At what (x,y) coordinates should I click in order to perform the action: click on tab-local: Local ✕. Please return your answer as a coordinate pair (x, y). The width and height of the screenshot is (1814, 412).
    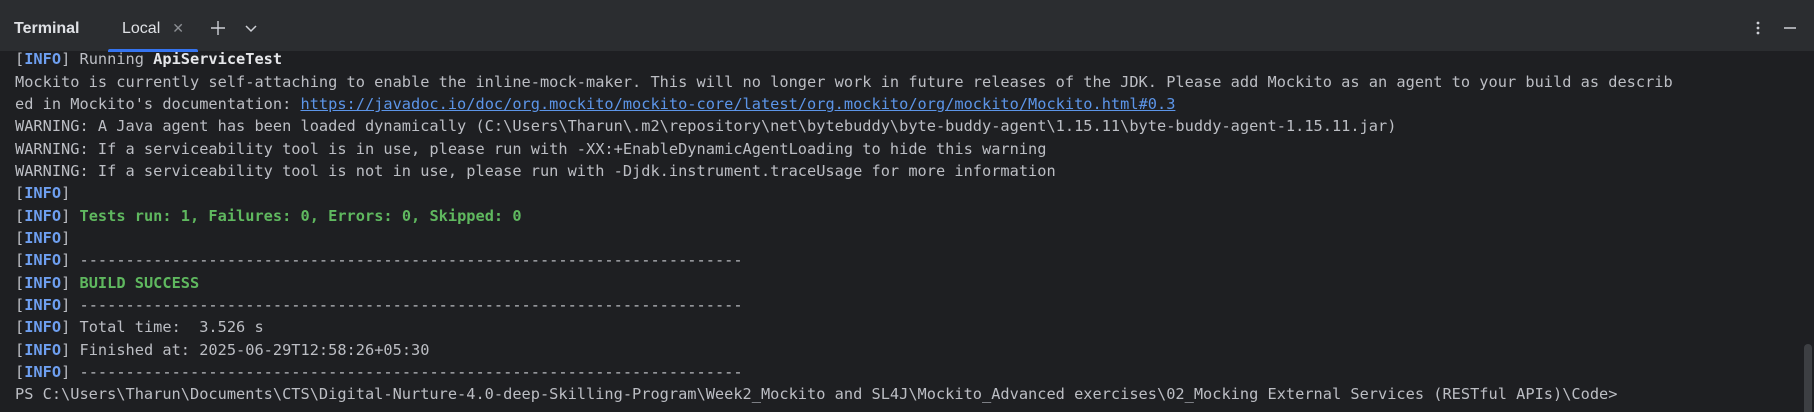
    Looking at the image, I should click on (153, 28).